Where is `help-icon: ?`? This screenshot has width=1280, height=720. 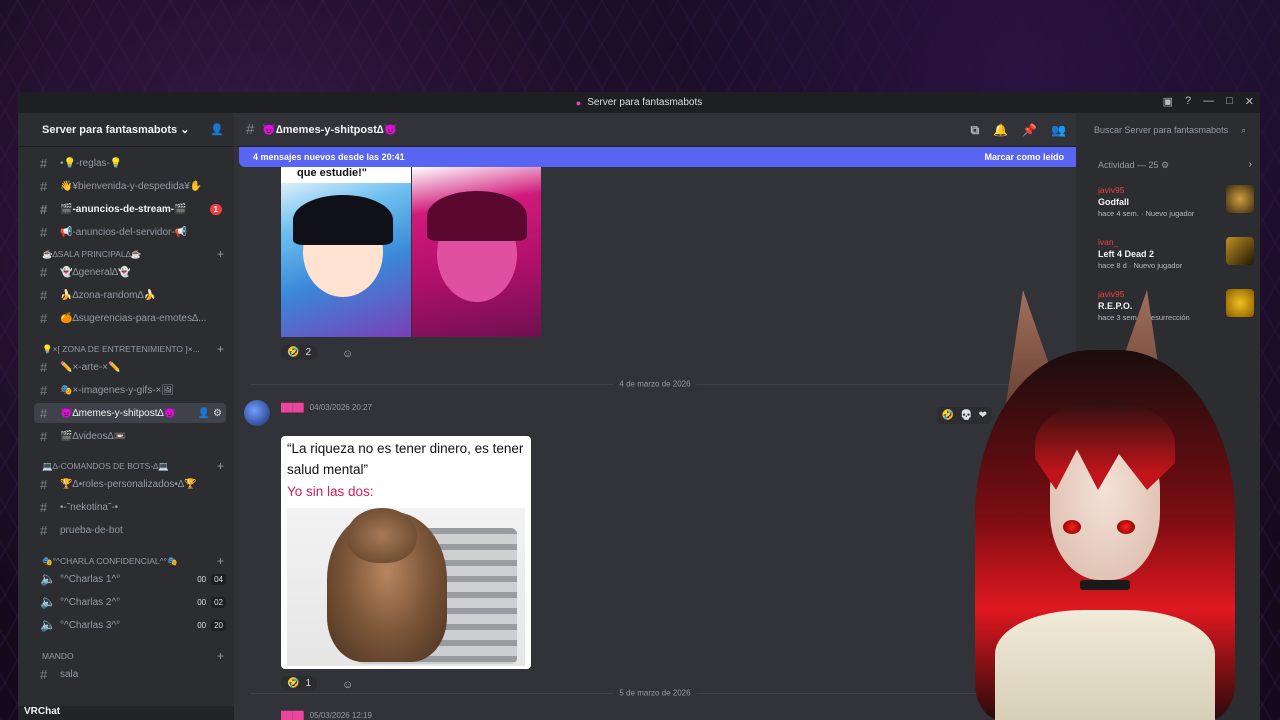 help-icon: ? is located at coordinates (1188, 101).